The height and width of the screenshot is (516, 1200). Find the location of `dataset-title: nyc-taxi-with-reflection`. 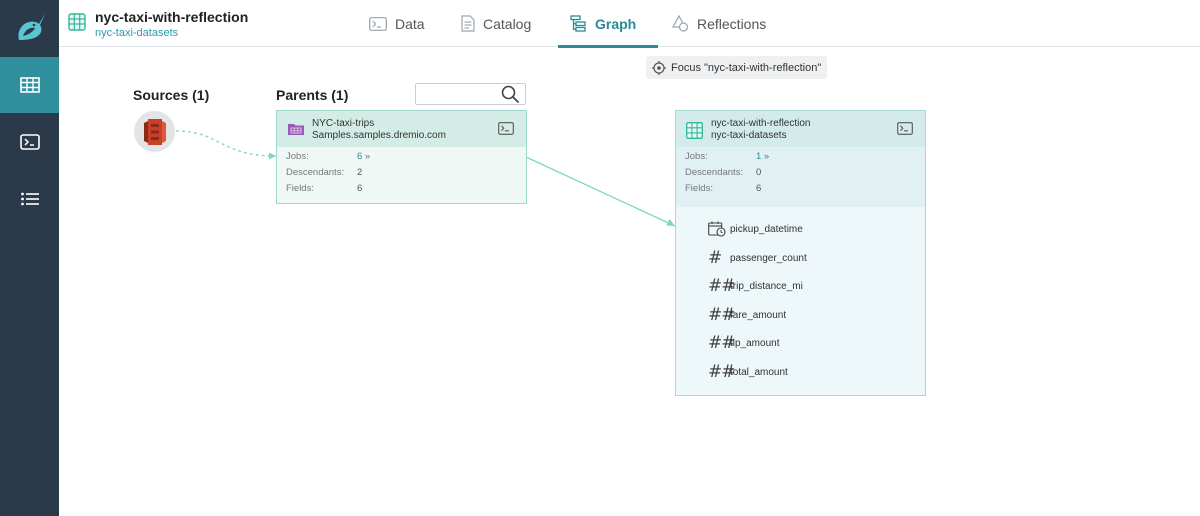

dataset-title: nyc-taxi-with-reflection is located at coordinates (172, 17).